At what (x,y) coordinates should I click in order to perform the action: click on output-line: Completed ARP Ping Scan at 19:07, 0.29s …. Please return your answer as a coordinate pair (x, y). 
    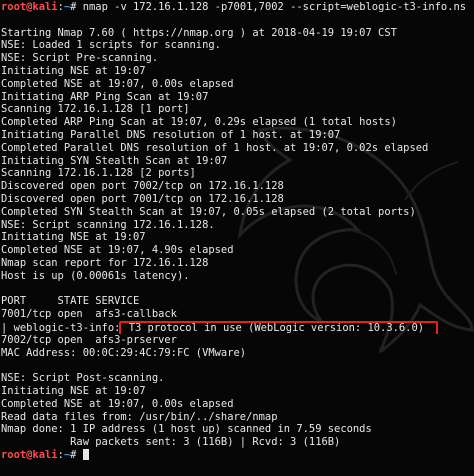
    Looking at the image, I should click on (199, 122).